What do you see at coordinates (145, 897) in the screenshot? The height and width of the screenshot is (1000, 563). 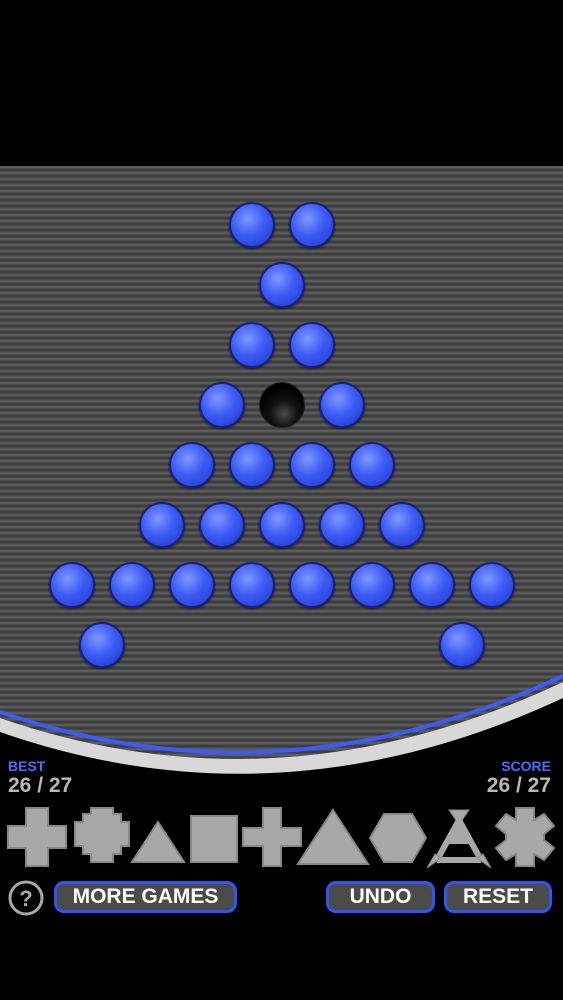 I see `more-games-button: MORE GAMES` at bounding box center [145, 897].